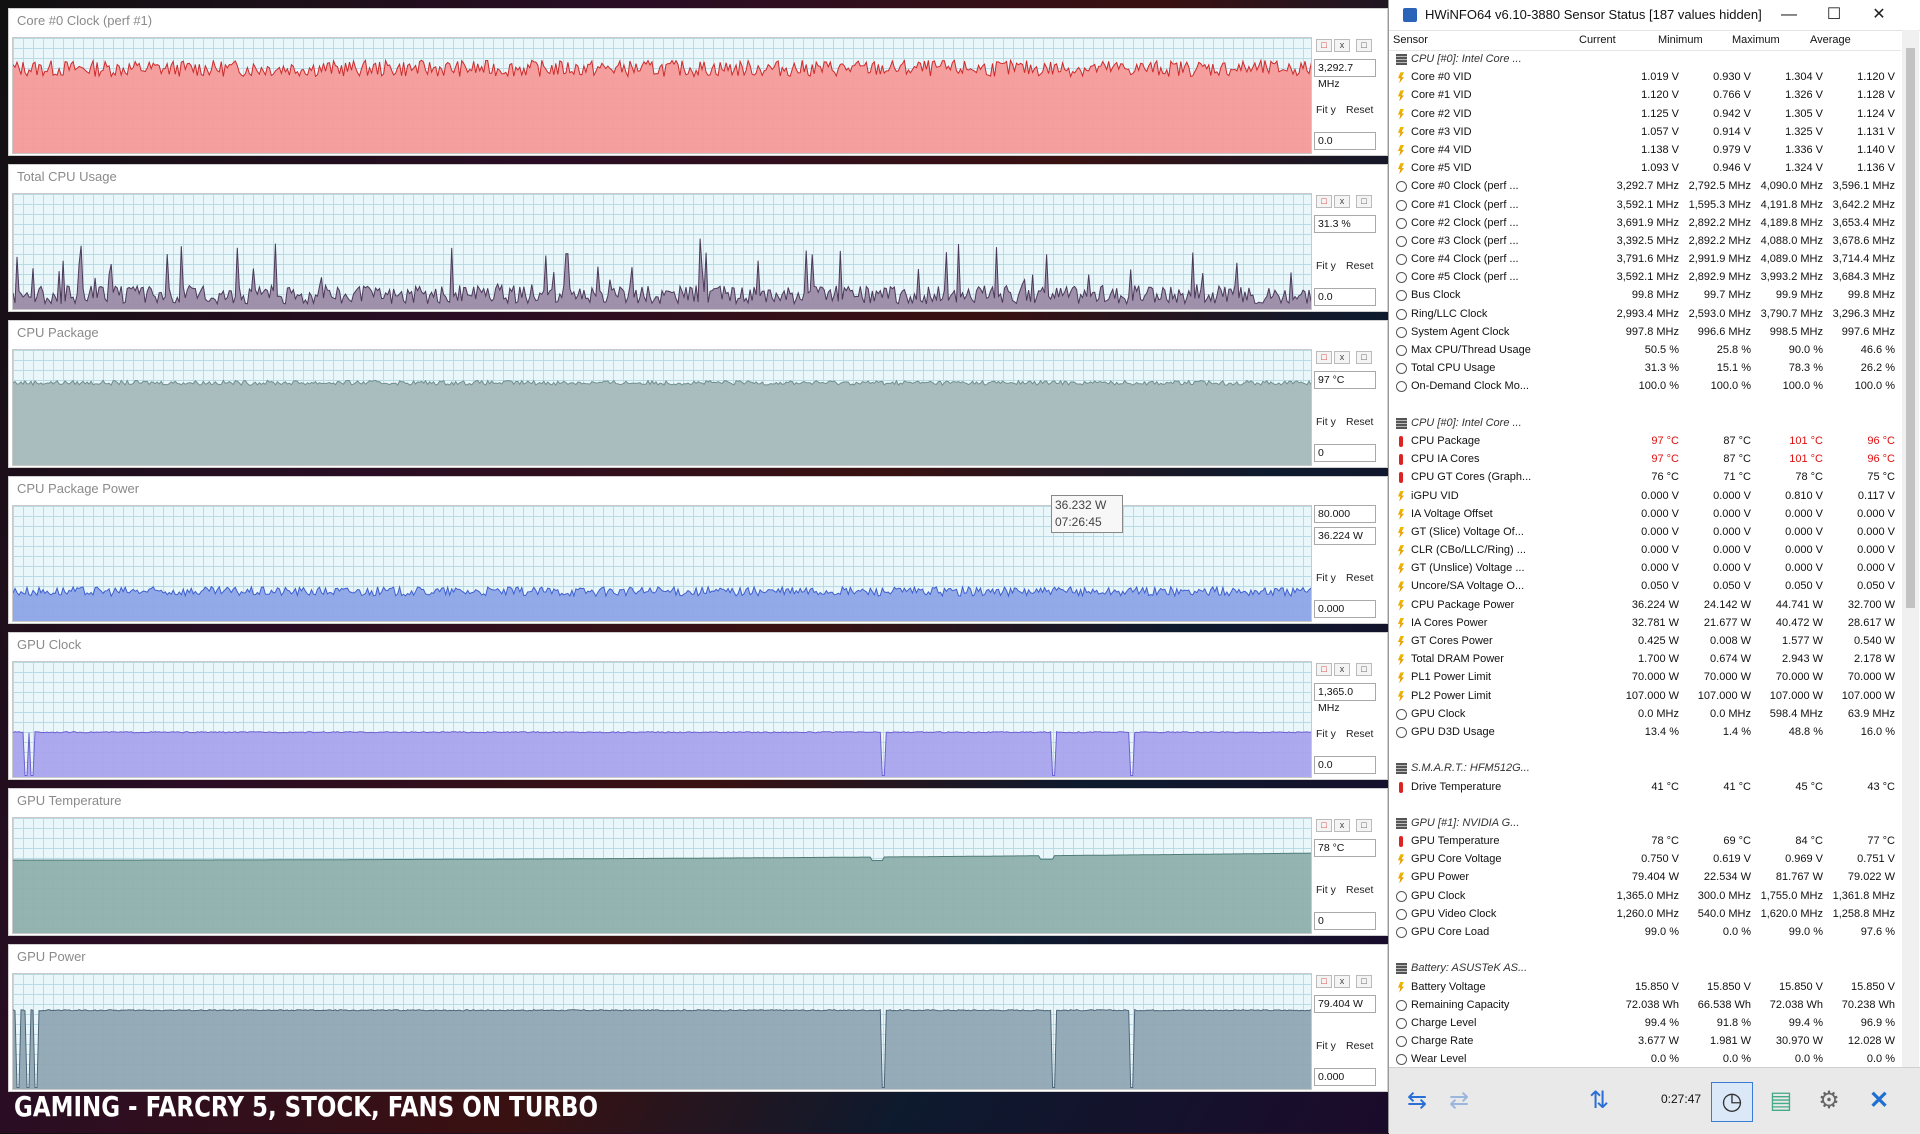 The image size is (1920, 1134). I want to click on sensor-row: Charge Level 99.4 % 91.8 % 99.4 % 96.9 %, so click(1645, 1024).